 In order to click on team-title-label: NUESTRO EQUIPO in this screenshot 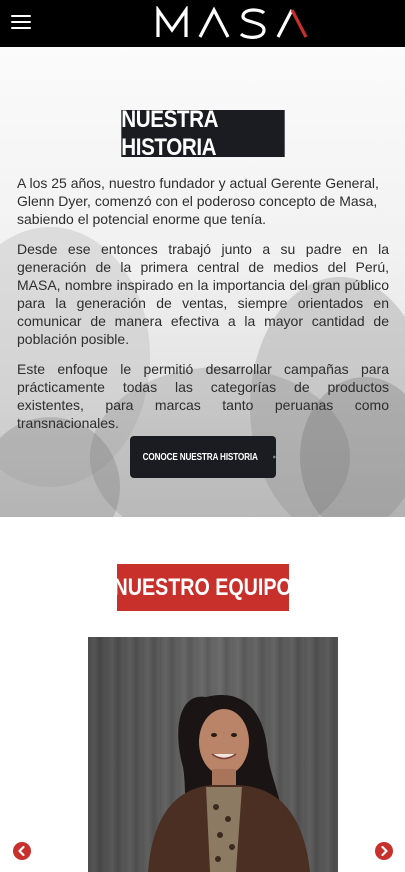, I will do `click(203, 587)`.